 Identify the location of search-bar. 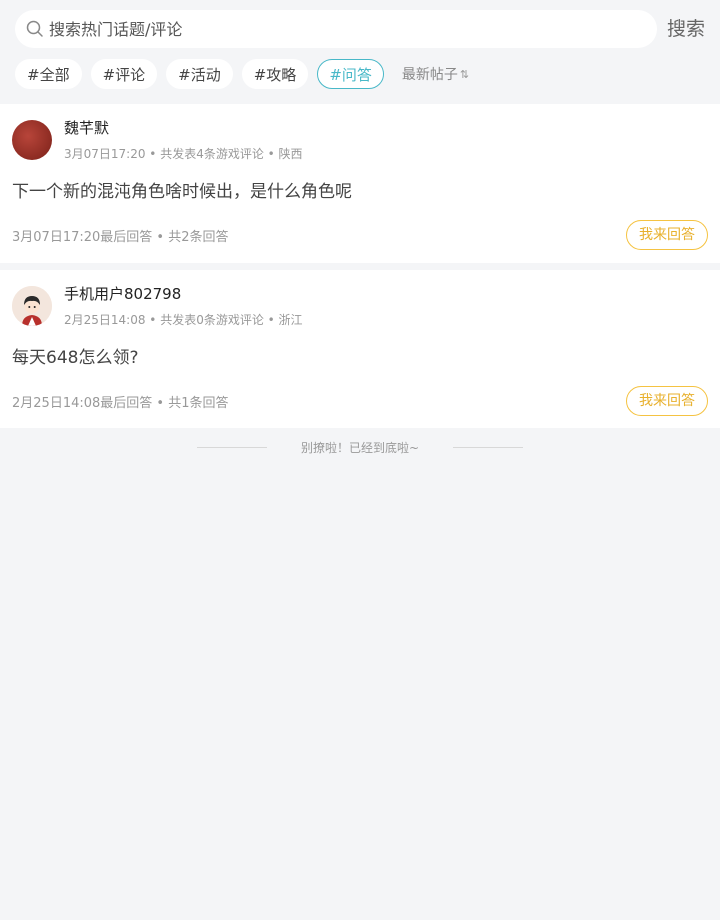
(336, 29).